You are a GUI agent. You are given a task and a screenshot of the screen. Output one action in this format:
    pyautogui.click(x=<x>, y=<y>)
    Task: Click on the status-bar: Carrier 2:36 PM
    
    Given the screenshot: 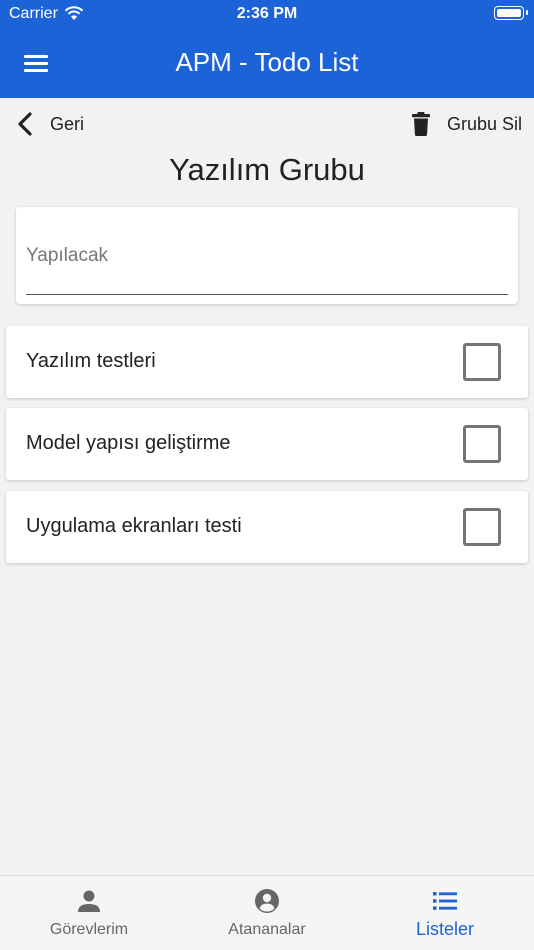 What is the action you would take?
    pyautogui.click(x=267, y=15)
    